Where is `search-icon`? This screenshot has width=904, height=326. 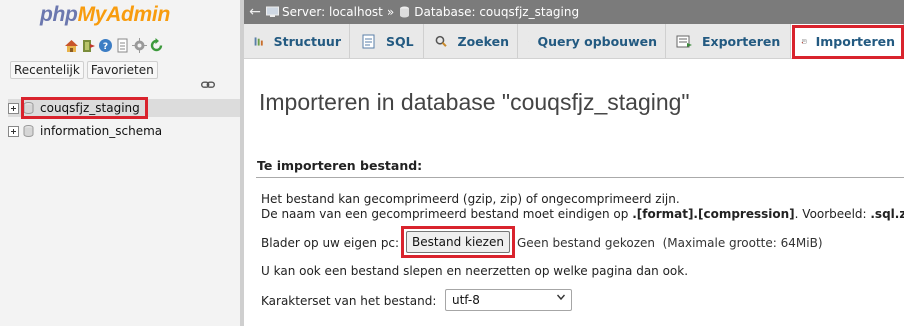
search-icon is located at coordinates (441, 41).